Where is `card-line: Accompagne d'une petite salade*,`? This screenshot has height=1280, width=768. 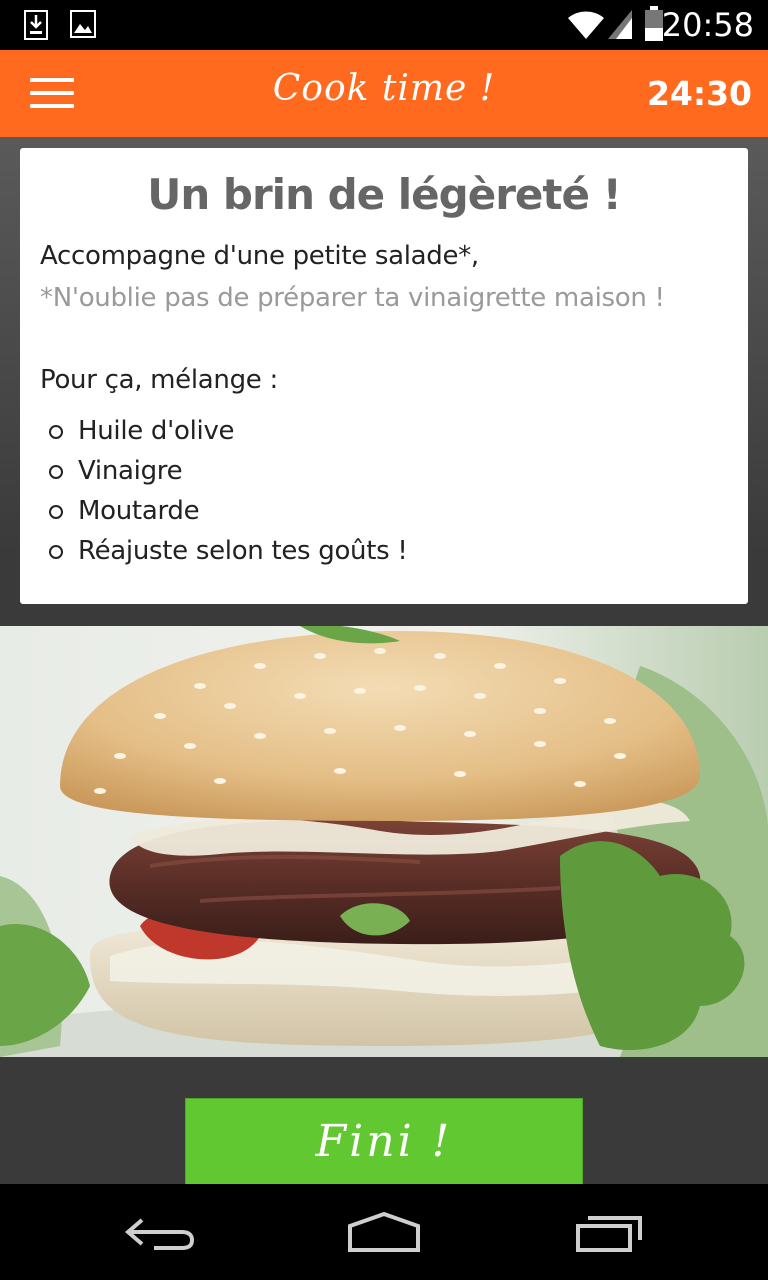
card-line: Accompagne d'une petite salade*, is located at coordinates (259, 256).